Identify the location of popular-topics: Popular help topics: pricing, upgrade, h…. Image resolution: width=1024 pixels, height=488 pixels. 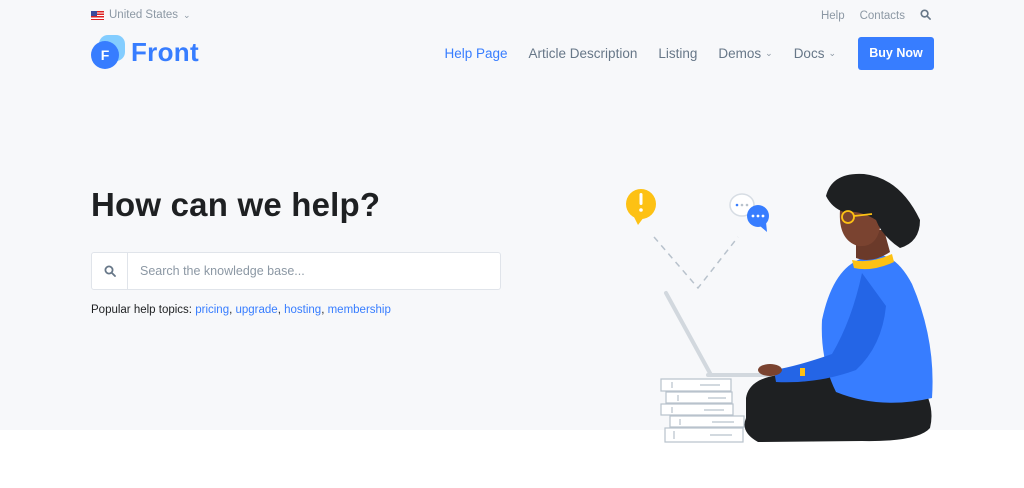
(241, 310).